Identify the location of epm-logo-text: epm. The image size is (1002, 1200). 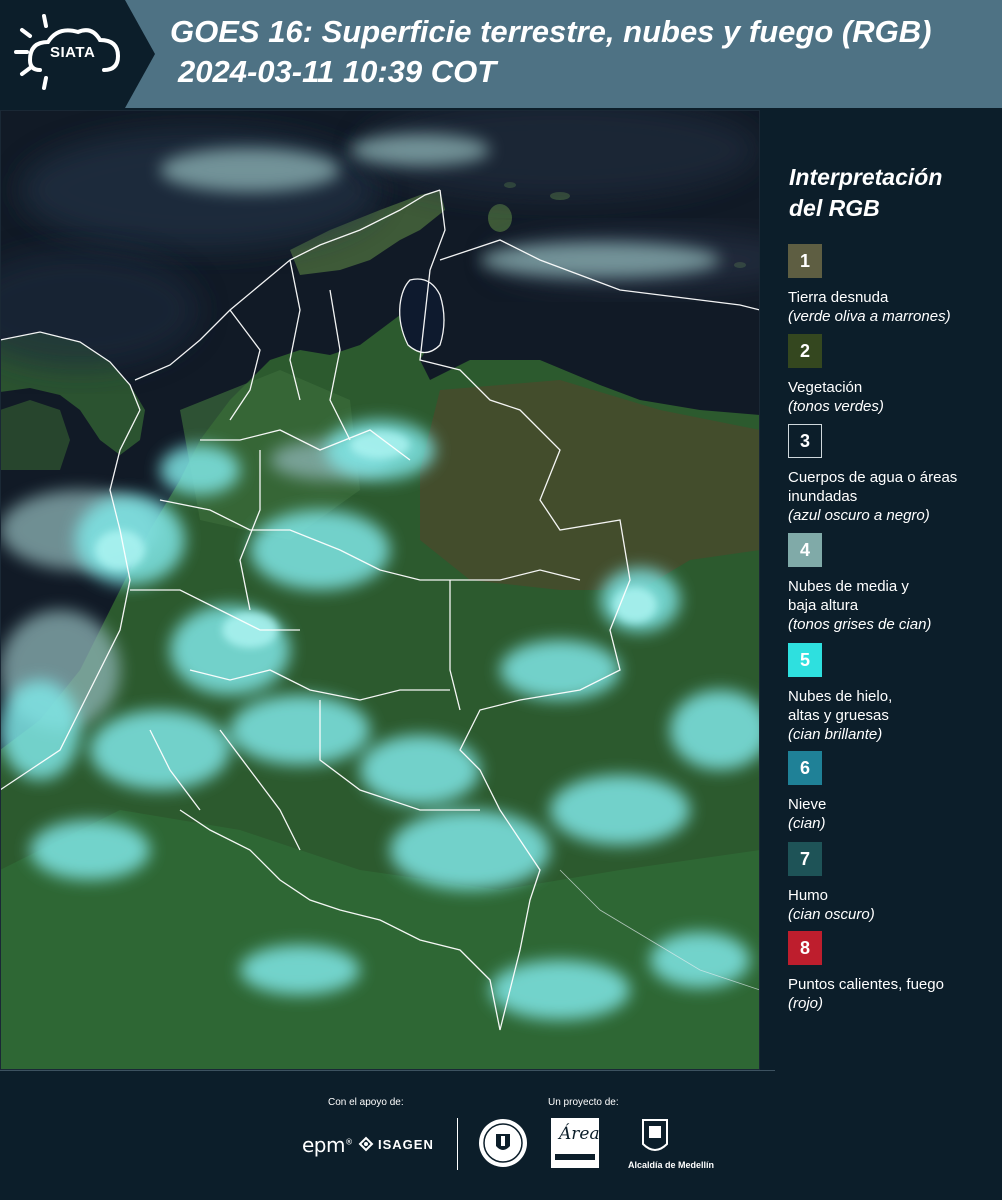
(323, 1145).